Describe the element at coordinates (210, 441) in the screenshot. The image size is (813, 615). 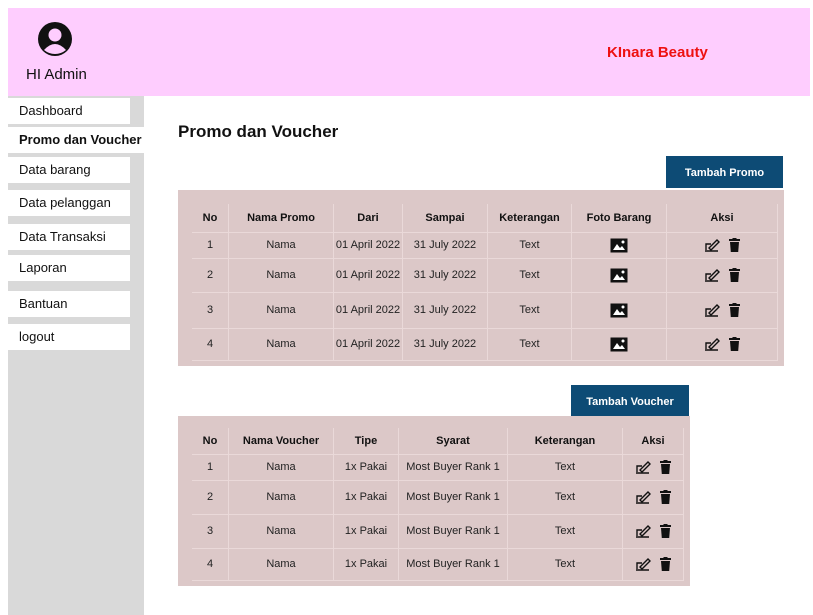
I see `column-header-no: No` at that location.